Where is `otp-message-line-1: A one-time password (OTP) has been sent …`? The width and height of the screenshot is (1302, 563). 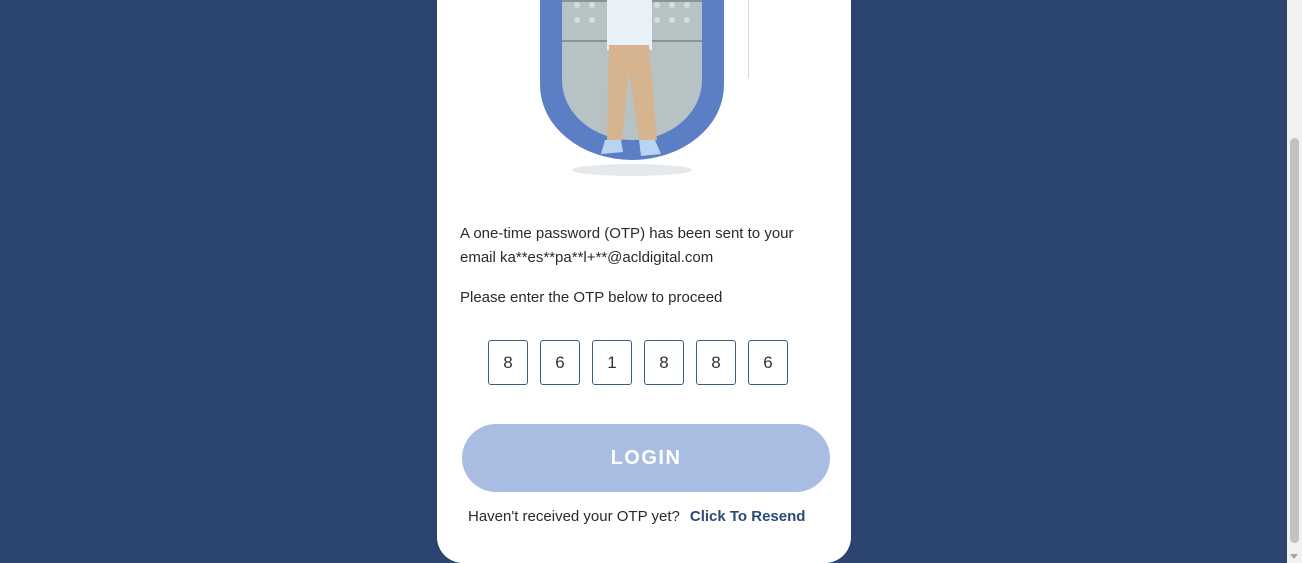
otp-message-line-1: A one-time password (OTP) has been sent … is located at coordinates (627, 233).